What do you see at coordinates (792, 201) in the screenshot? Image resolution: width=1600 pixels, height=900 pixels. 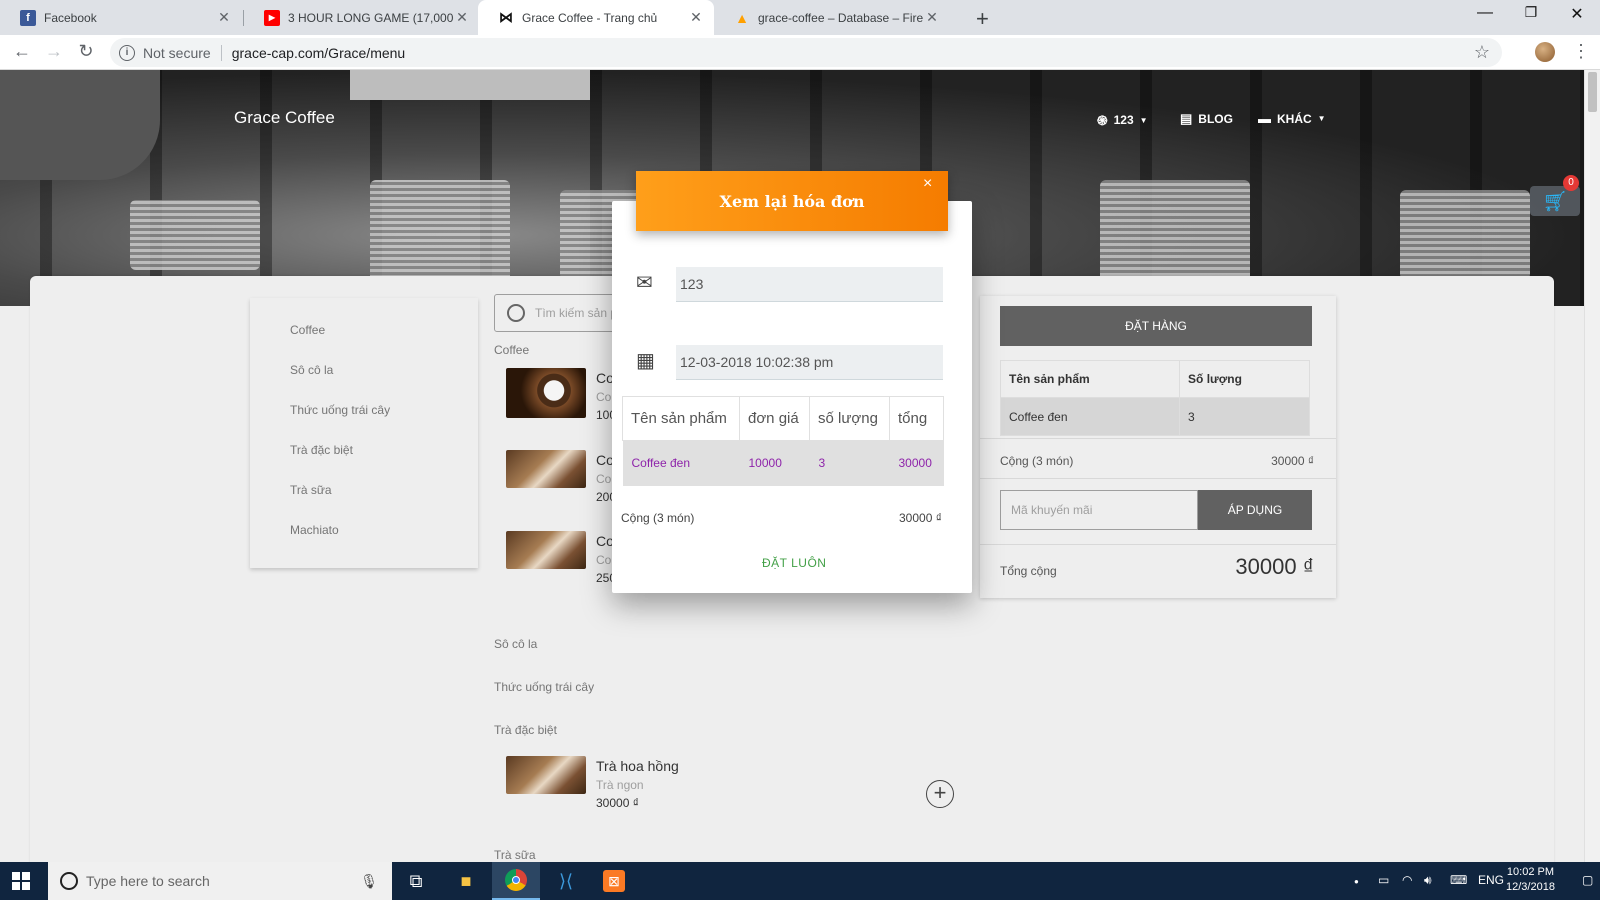 I see `dialog-title: Xem lại hóa đơn` at bounding box center [792, 201].